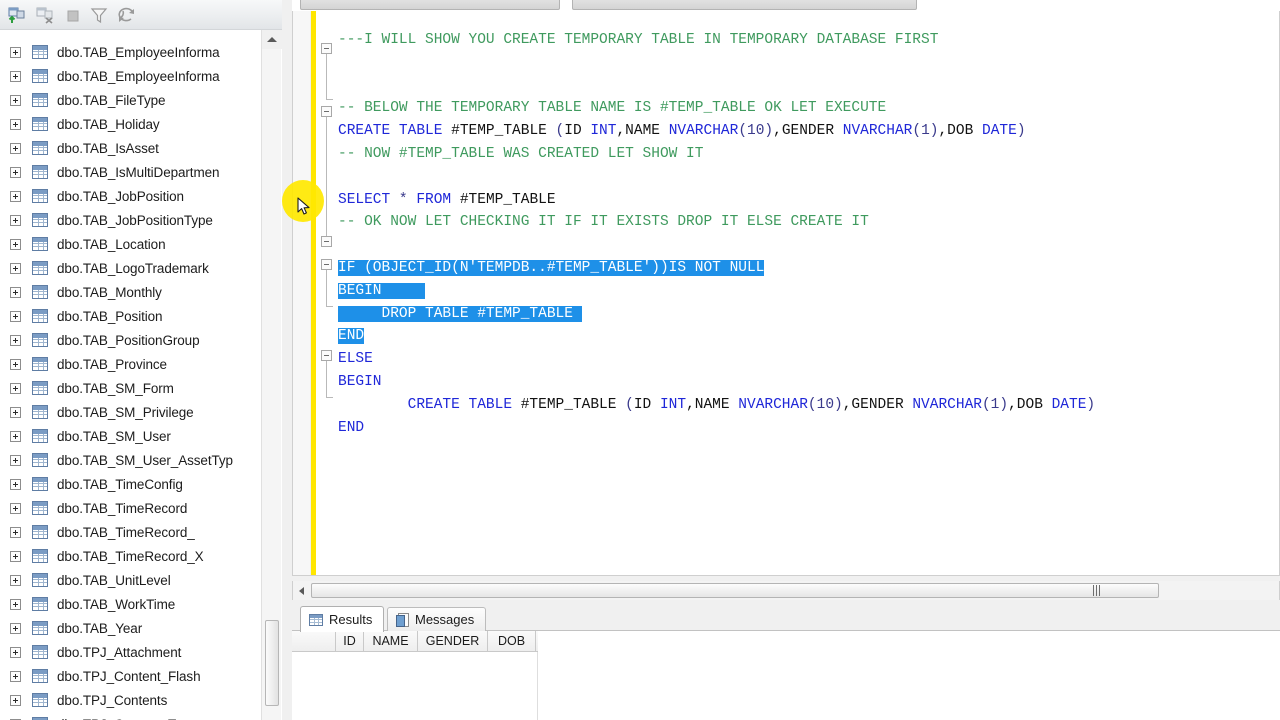  What do you see at coordinates (808, 359) in the screenshot?
I see `code-line: ELSE` at bounding box center [808, 359].